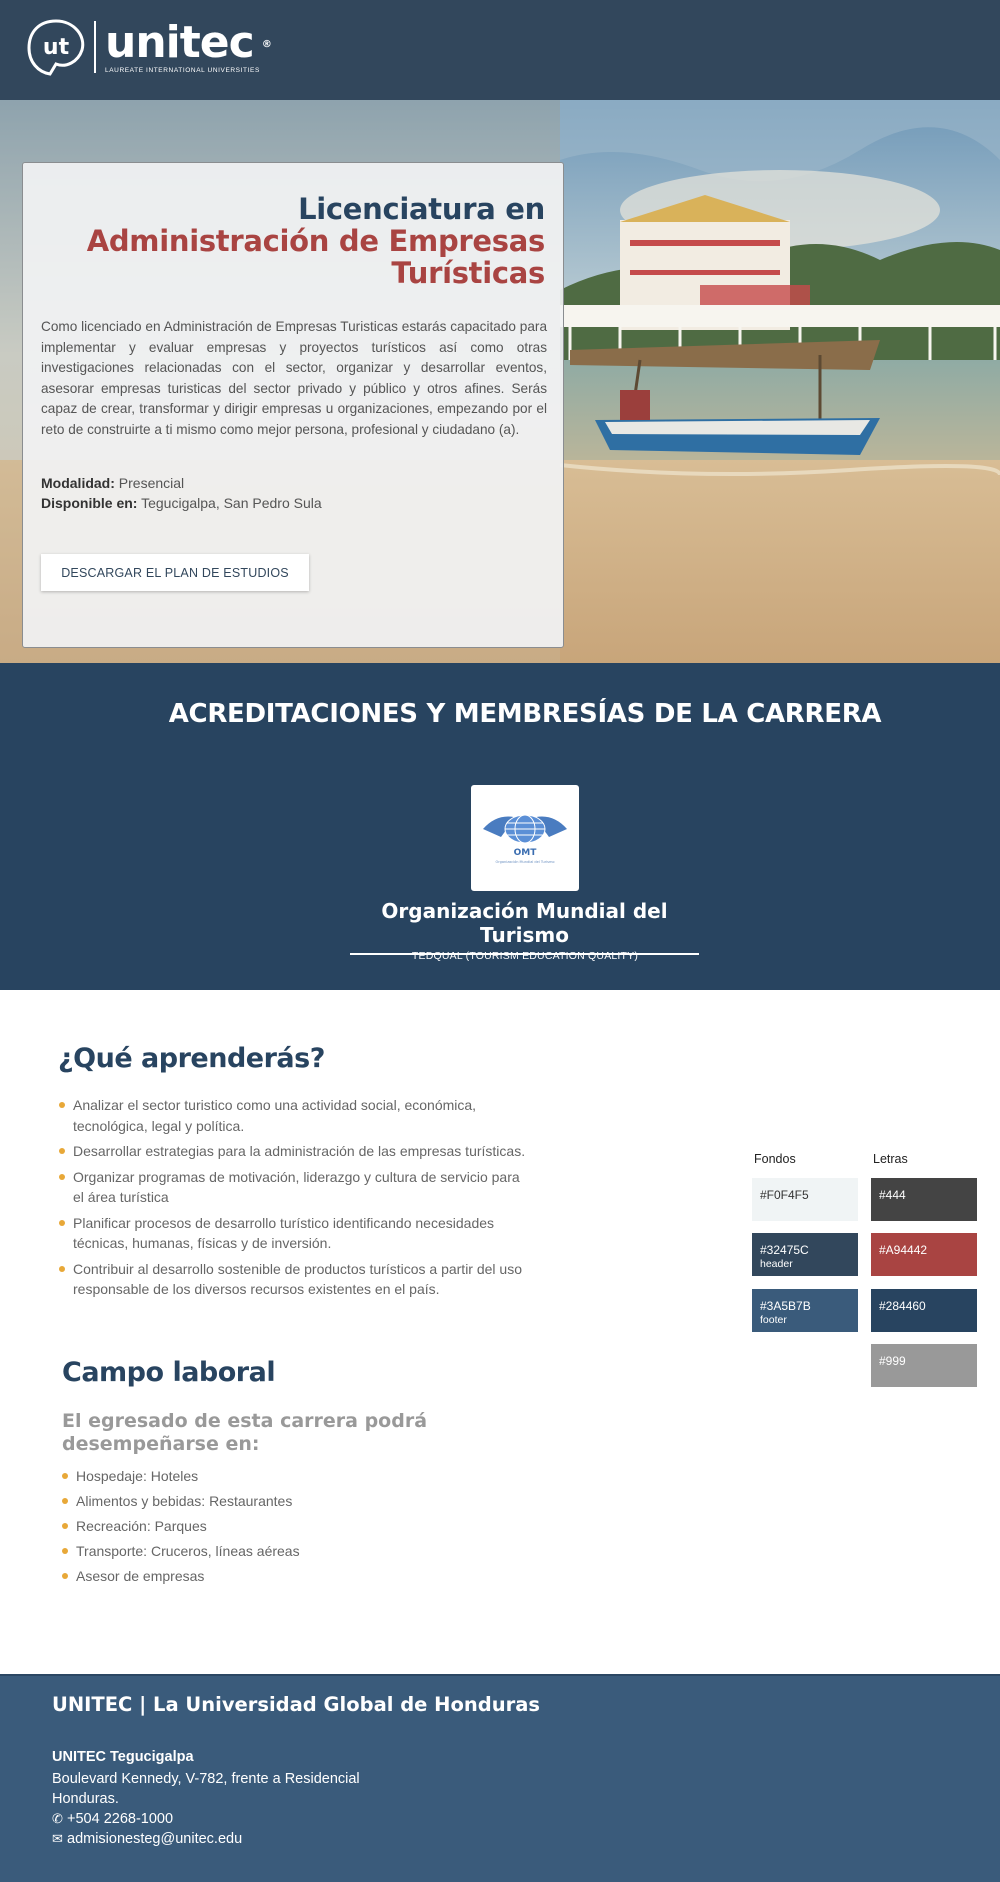 This screenshot has height=1882, width=1000. Describe the element at coordinates (261, 1476) in the screenshot. I see `list-item: Hospedaje: Hoteles` at that location.